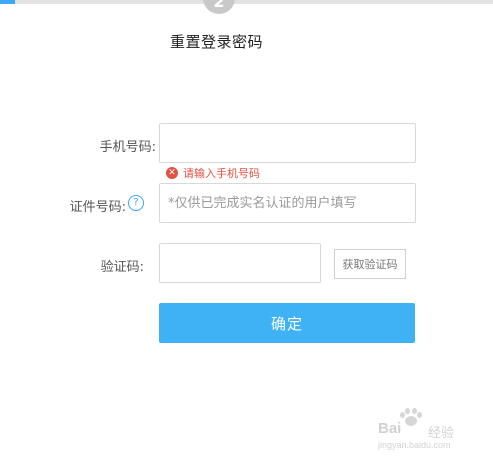 This screenshot has width=493, height=461. Describe the element at coordinates (287, 143) in the screenshot. I see `phone-input` at that location.